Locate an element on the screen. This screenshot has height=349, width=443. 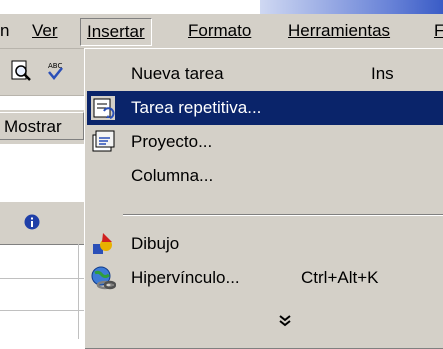
task-grid is located at coordinates (44, 244).